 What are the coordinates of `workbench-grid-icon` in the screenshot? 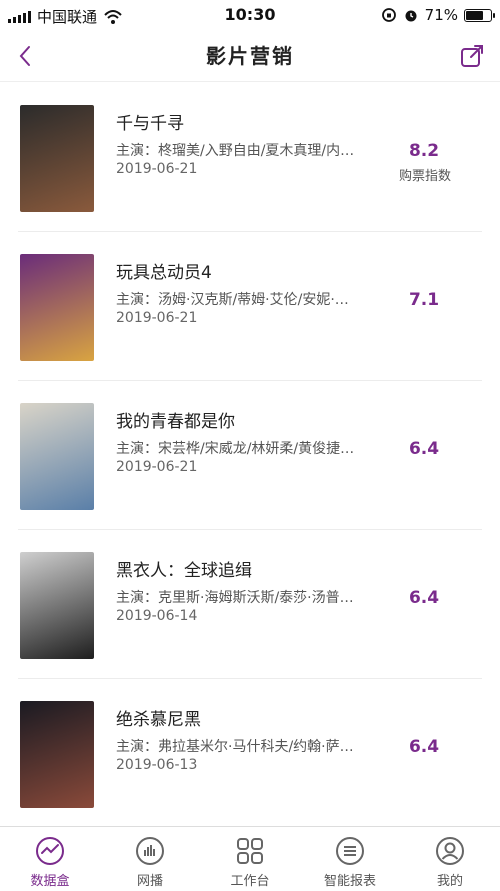 It's located at (250, 851).